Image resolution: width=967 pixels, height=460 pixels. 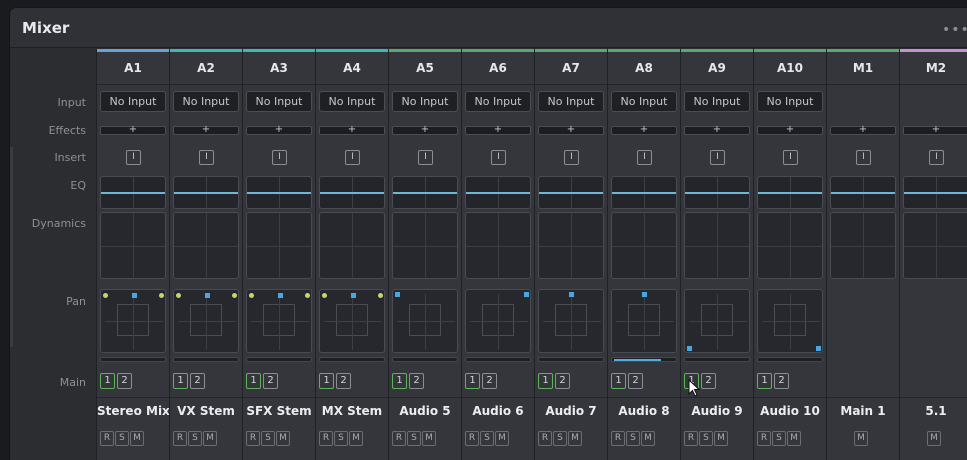 I want to click on track-name: Audio 6, so click(x=498, y=410).